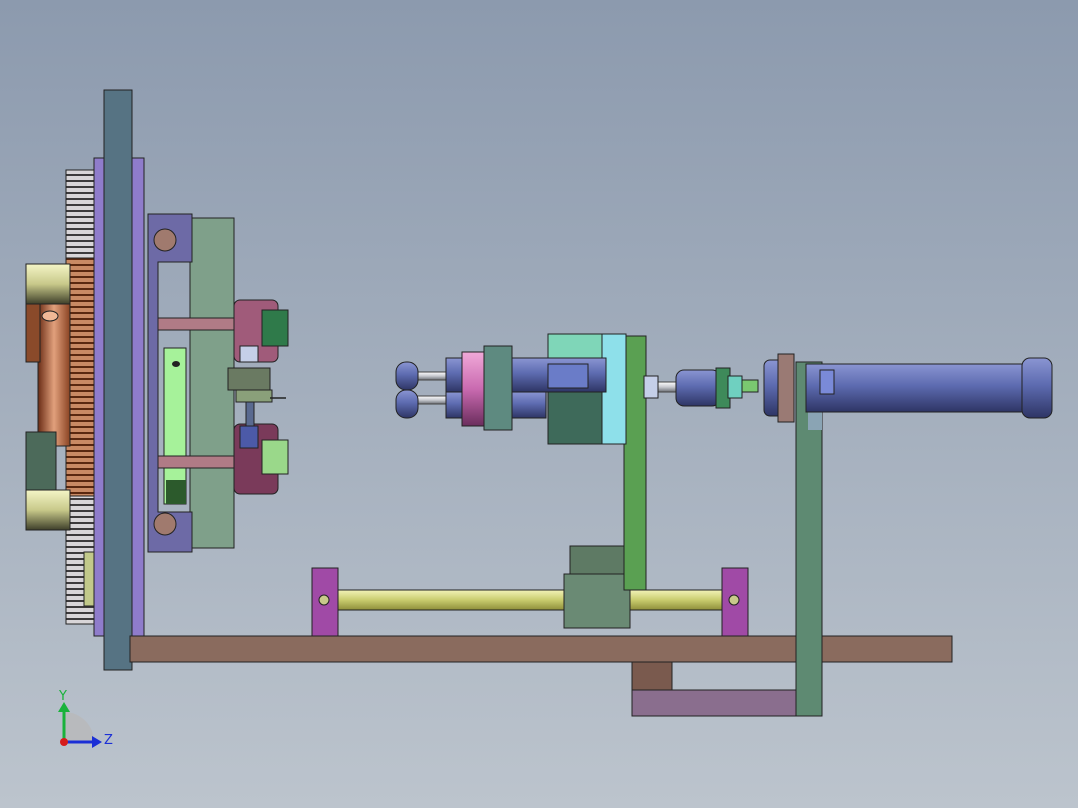 The height and width of the screenshot is (808, 1078). What do you see at coordinates (254, 396) in the screenshot?
I see `center-link-stub` at bounding box center [254, 396].